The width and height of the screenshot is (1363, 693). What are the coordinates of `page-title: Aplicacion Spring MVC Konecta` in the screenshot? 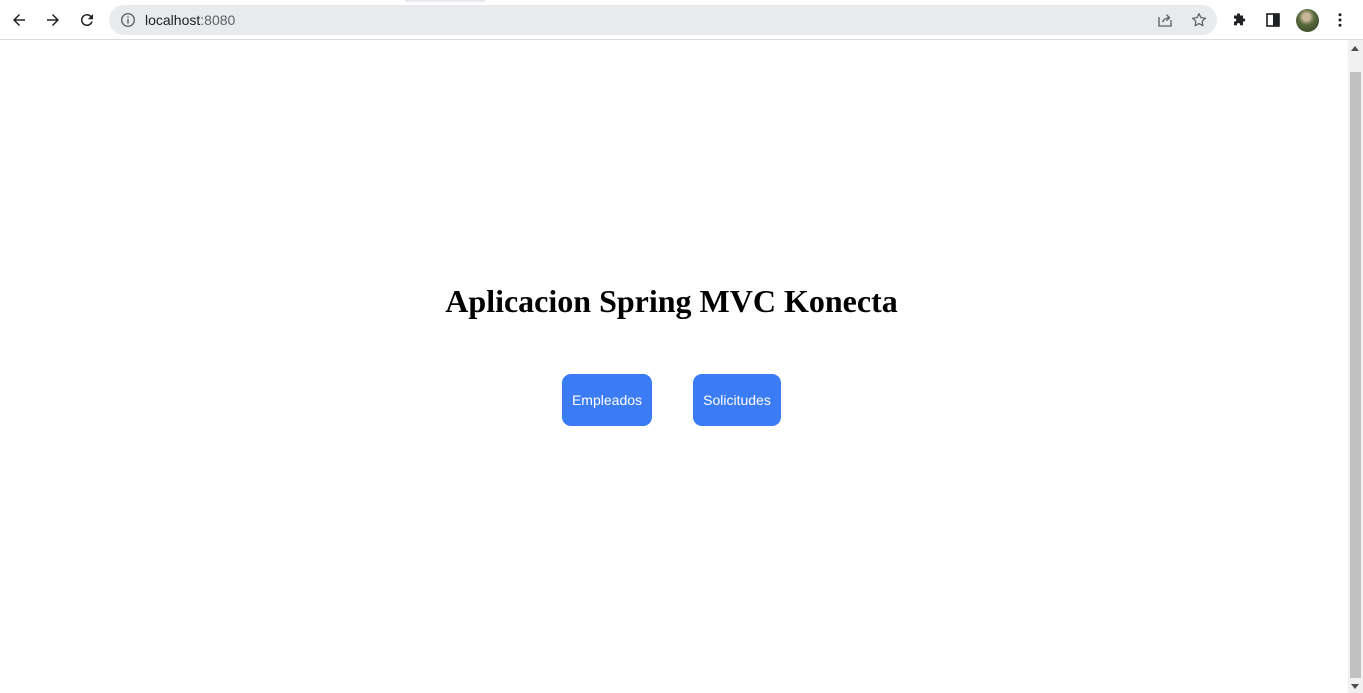 It's located at (671, 301).